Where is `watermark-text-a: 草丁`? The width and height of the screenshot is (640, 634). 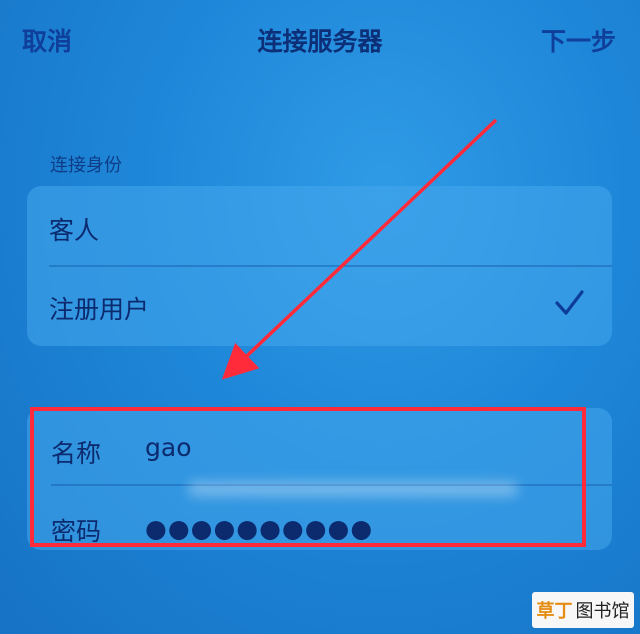 watermark-text-a: 草丁 is located at coordinates (554, 611).